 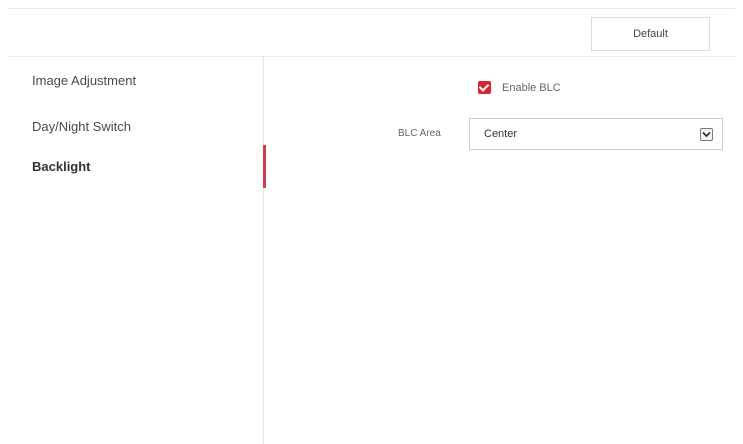 What do you see at coordinates (81, 126) in the screenshot?
I see `sidebar-item-day-night-switch: Day/Night Switch` at bounding box center [81, 126].